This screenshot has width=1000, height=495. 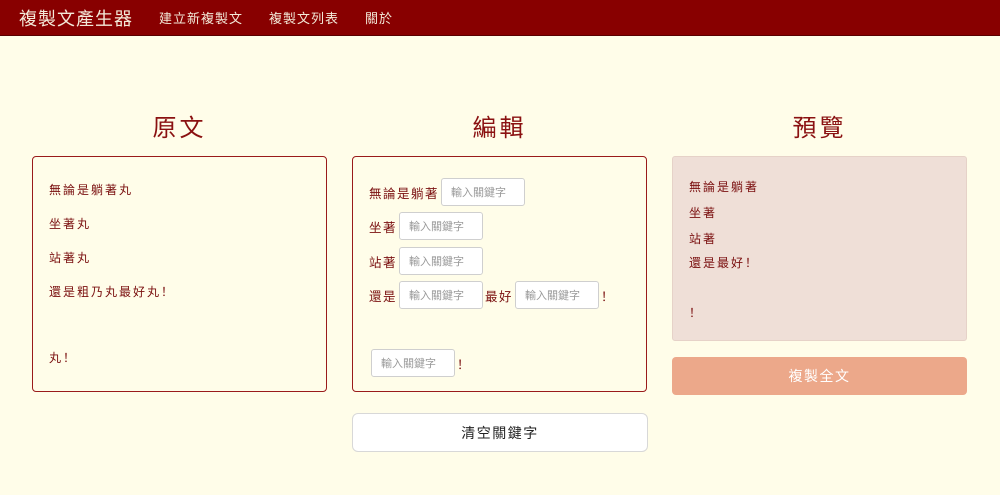 What do you see at coordinates (500, 432) in the screenshot?
I see `clear-keywords-button: 清空關鍵字` at bounding box center [500, 432].